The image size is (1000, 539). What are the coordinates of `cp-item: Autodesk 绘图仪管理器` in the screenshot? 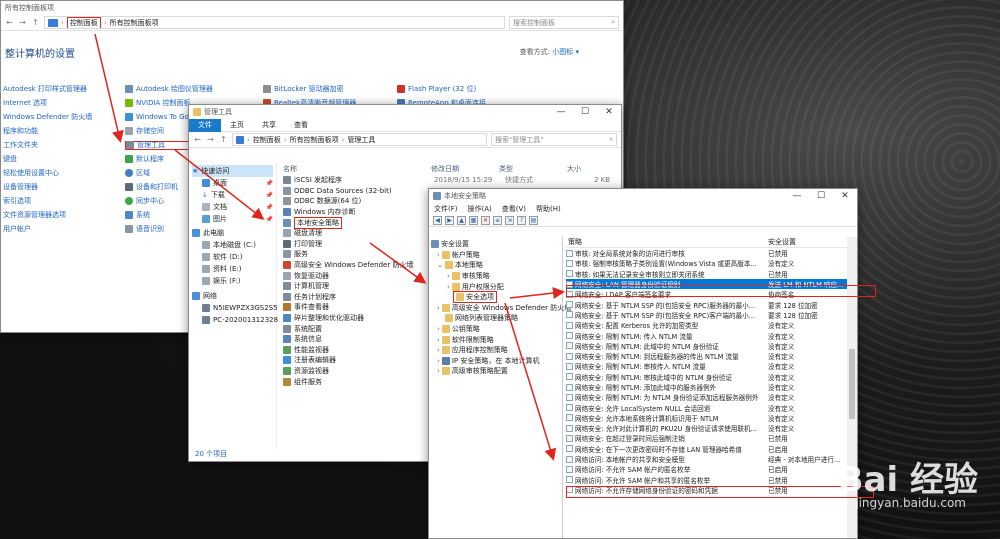 It's located at (169, 89).